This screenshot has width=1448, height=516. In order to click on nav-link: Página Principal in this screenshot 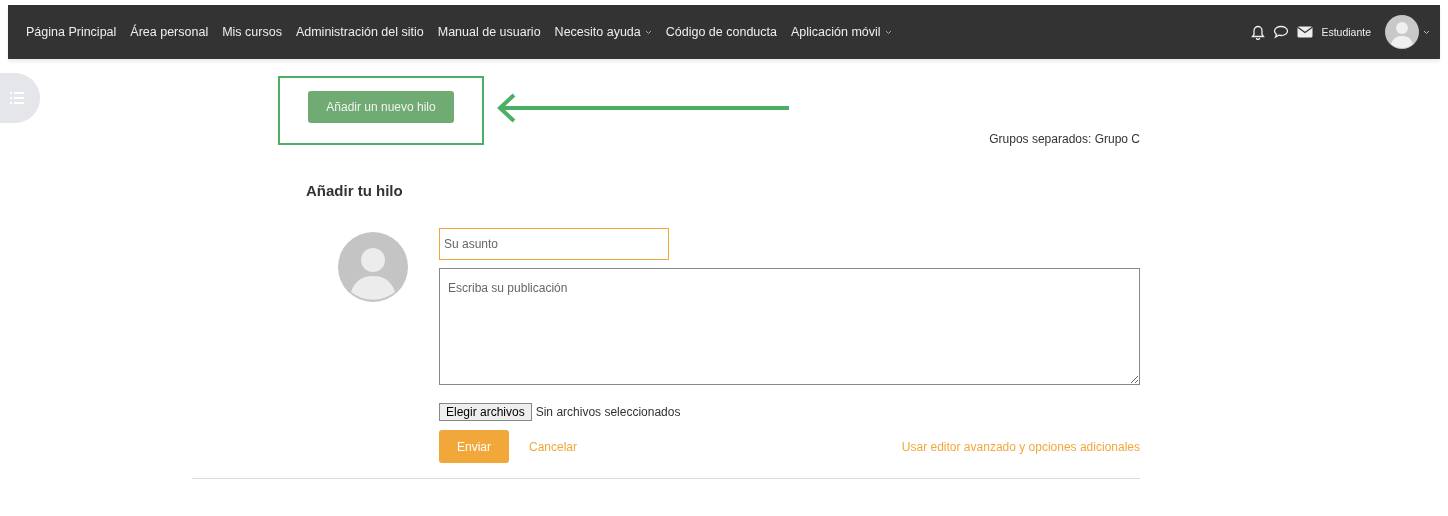, I will do `click(71, 32)`.